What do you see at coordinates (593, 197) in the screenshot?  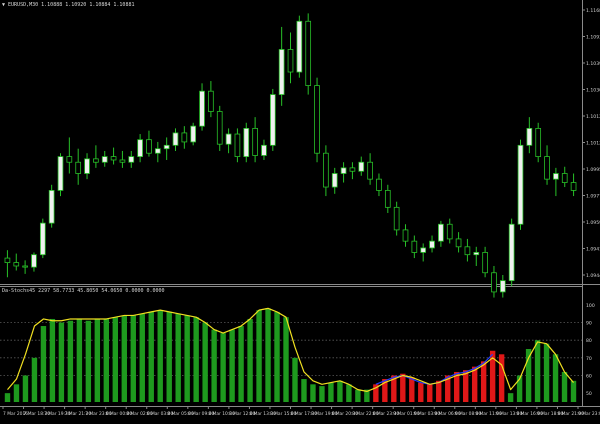 I see `price-axis-label: 1.09770` at bounding box center [593, 197].